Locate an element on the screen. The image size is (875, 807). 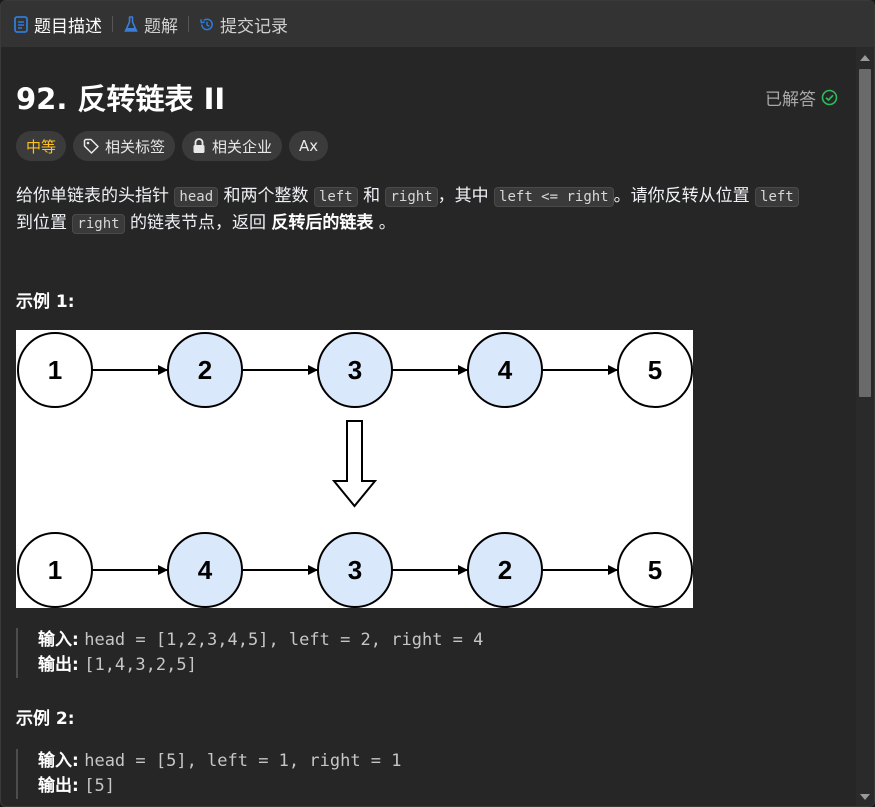
lock-icon is located at coordinates (199, 145).